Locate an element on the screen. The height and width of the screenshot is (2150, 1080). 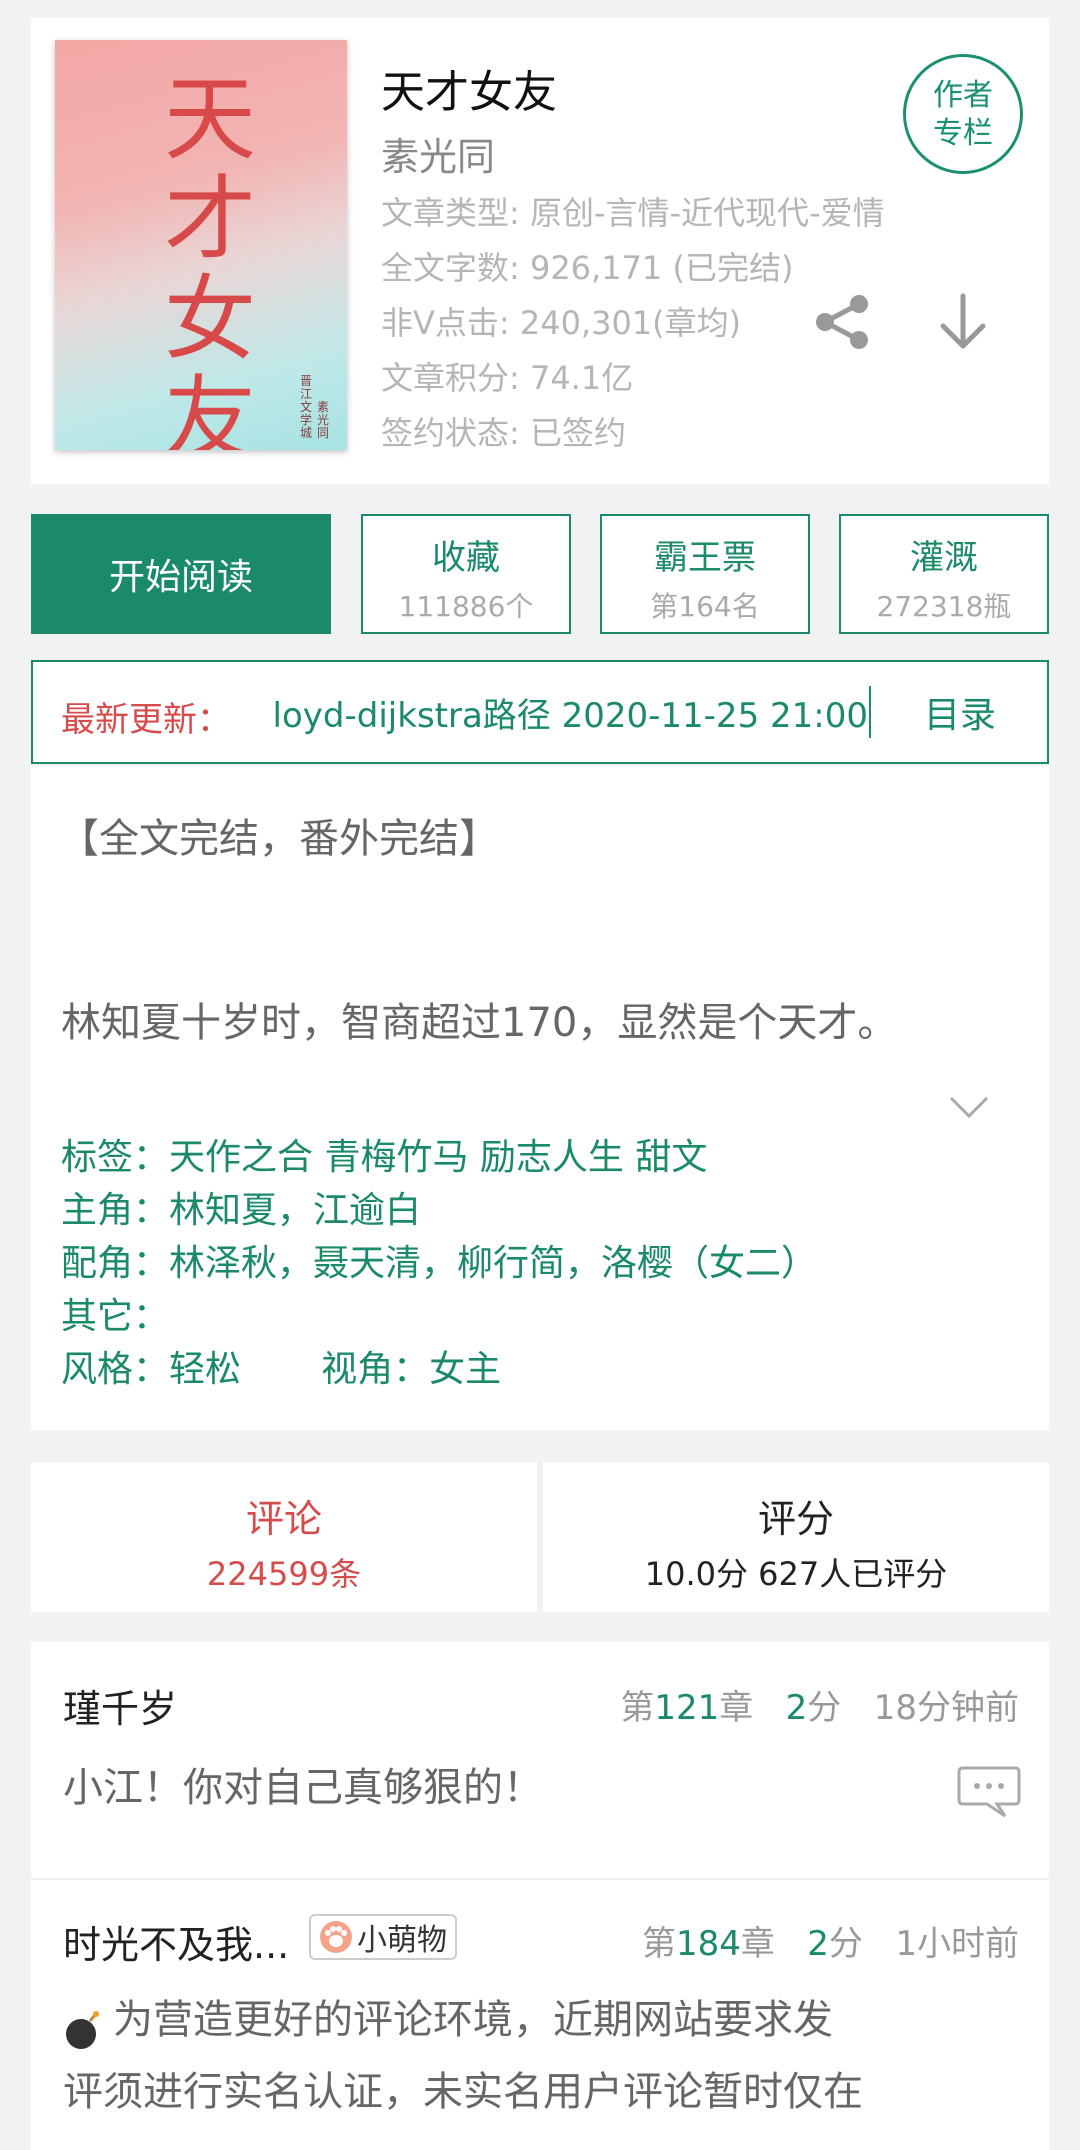
comment-chapter: 184 is located at coordinates (708, 1944).